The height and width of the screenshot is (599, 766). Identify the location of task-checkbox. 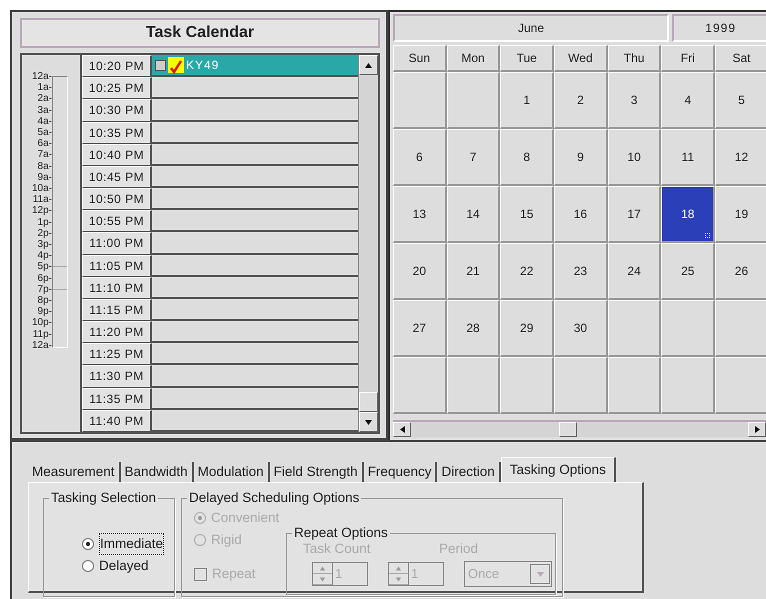
(160, 65).